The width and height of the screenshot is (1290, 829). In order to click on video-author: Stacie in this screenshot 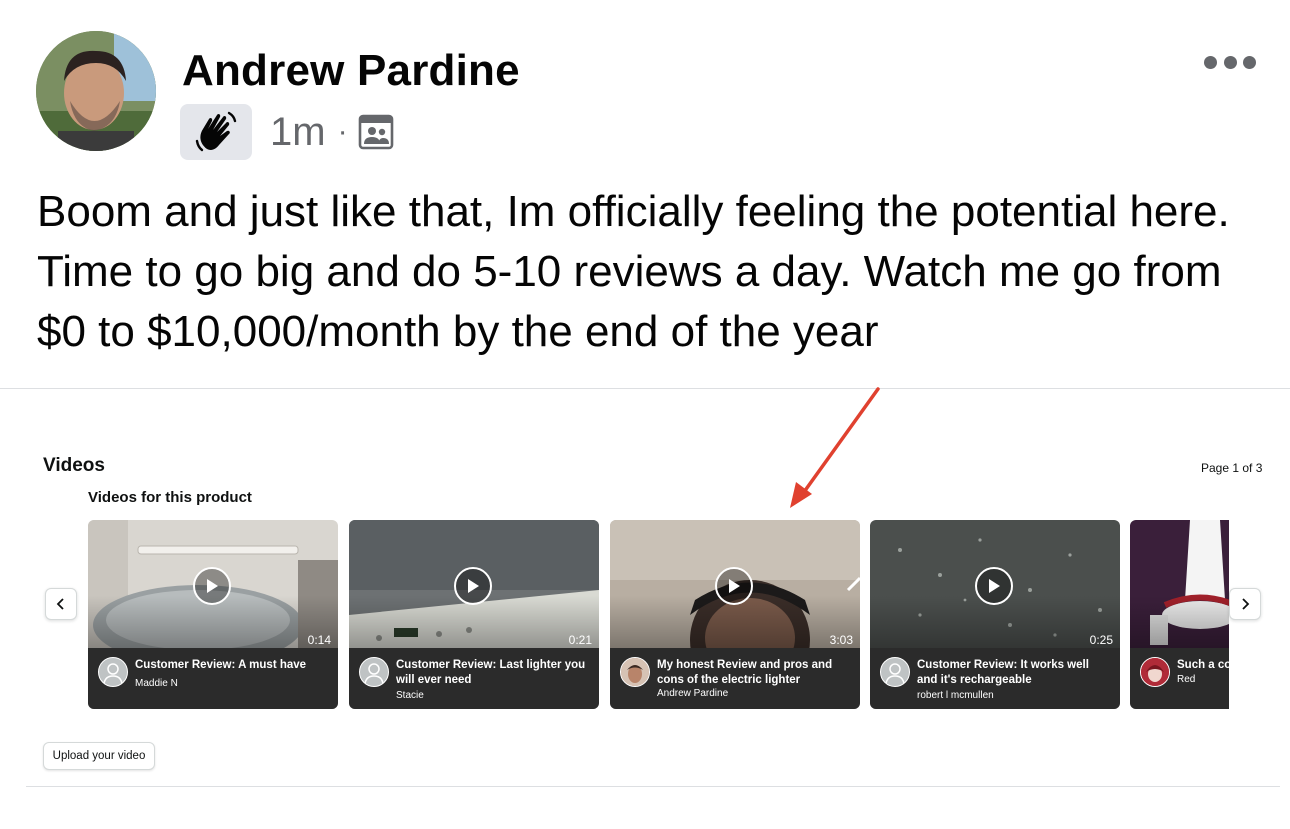, I will do `click(410, 695)`.